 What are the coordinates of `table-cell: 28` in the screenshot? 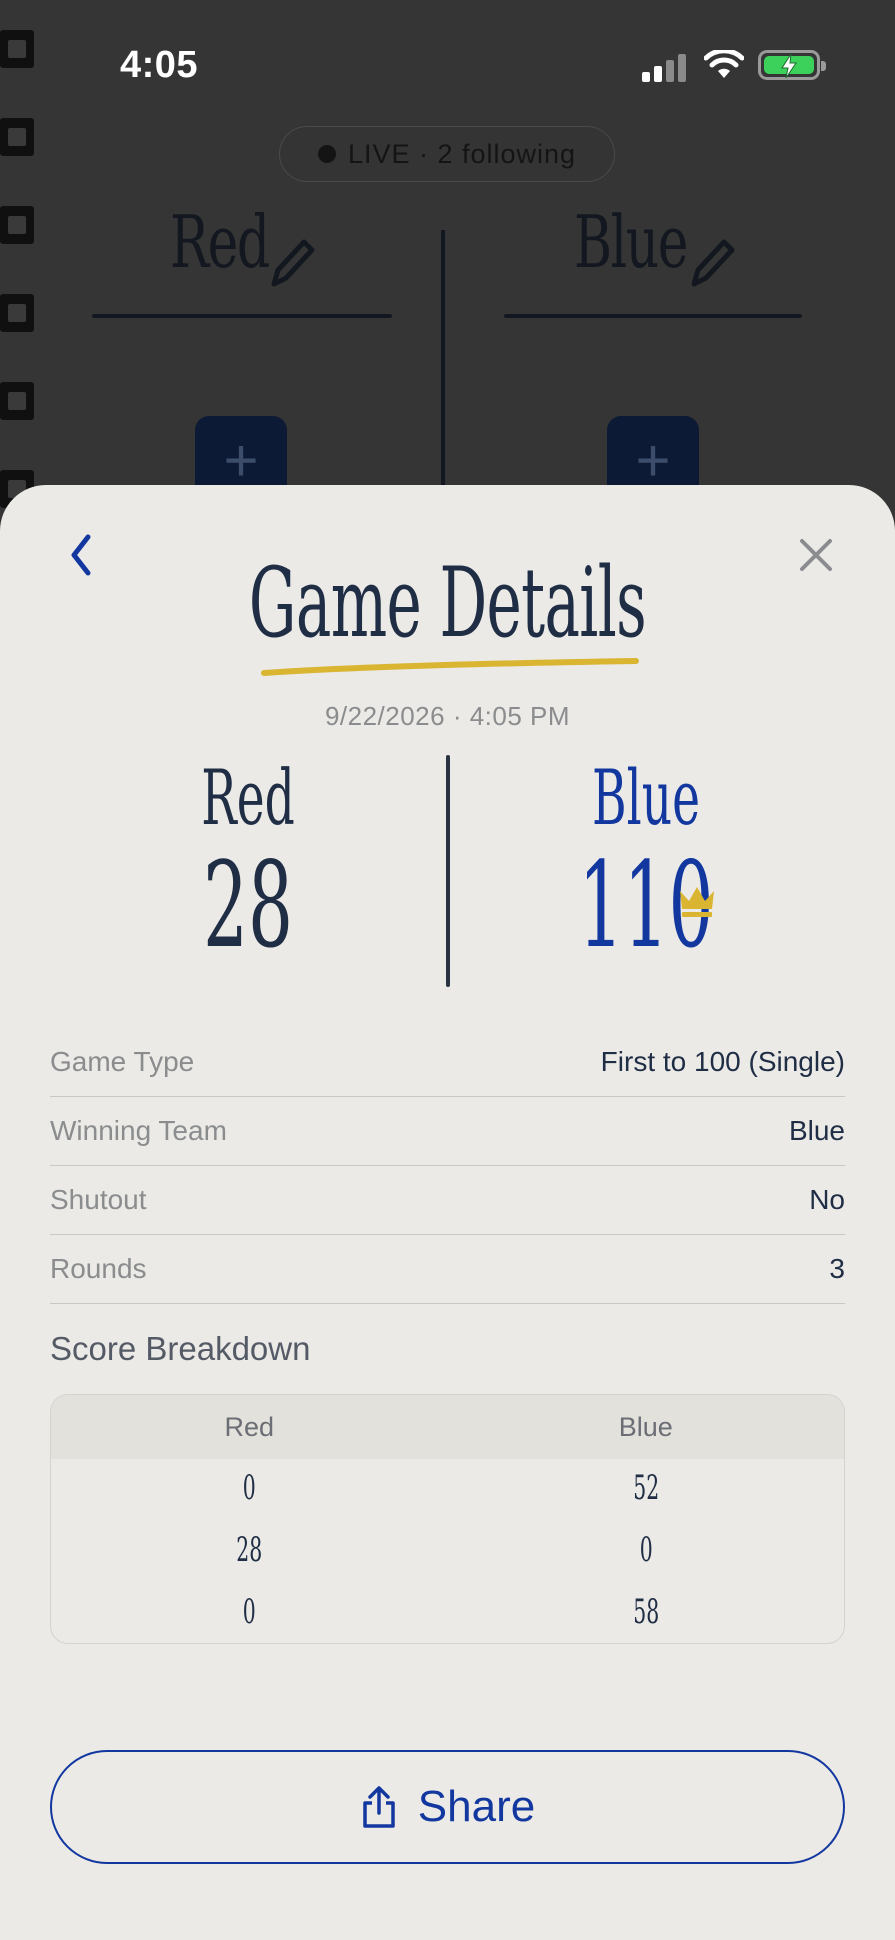 It's located at (249, 1550).